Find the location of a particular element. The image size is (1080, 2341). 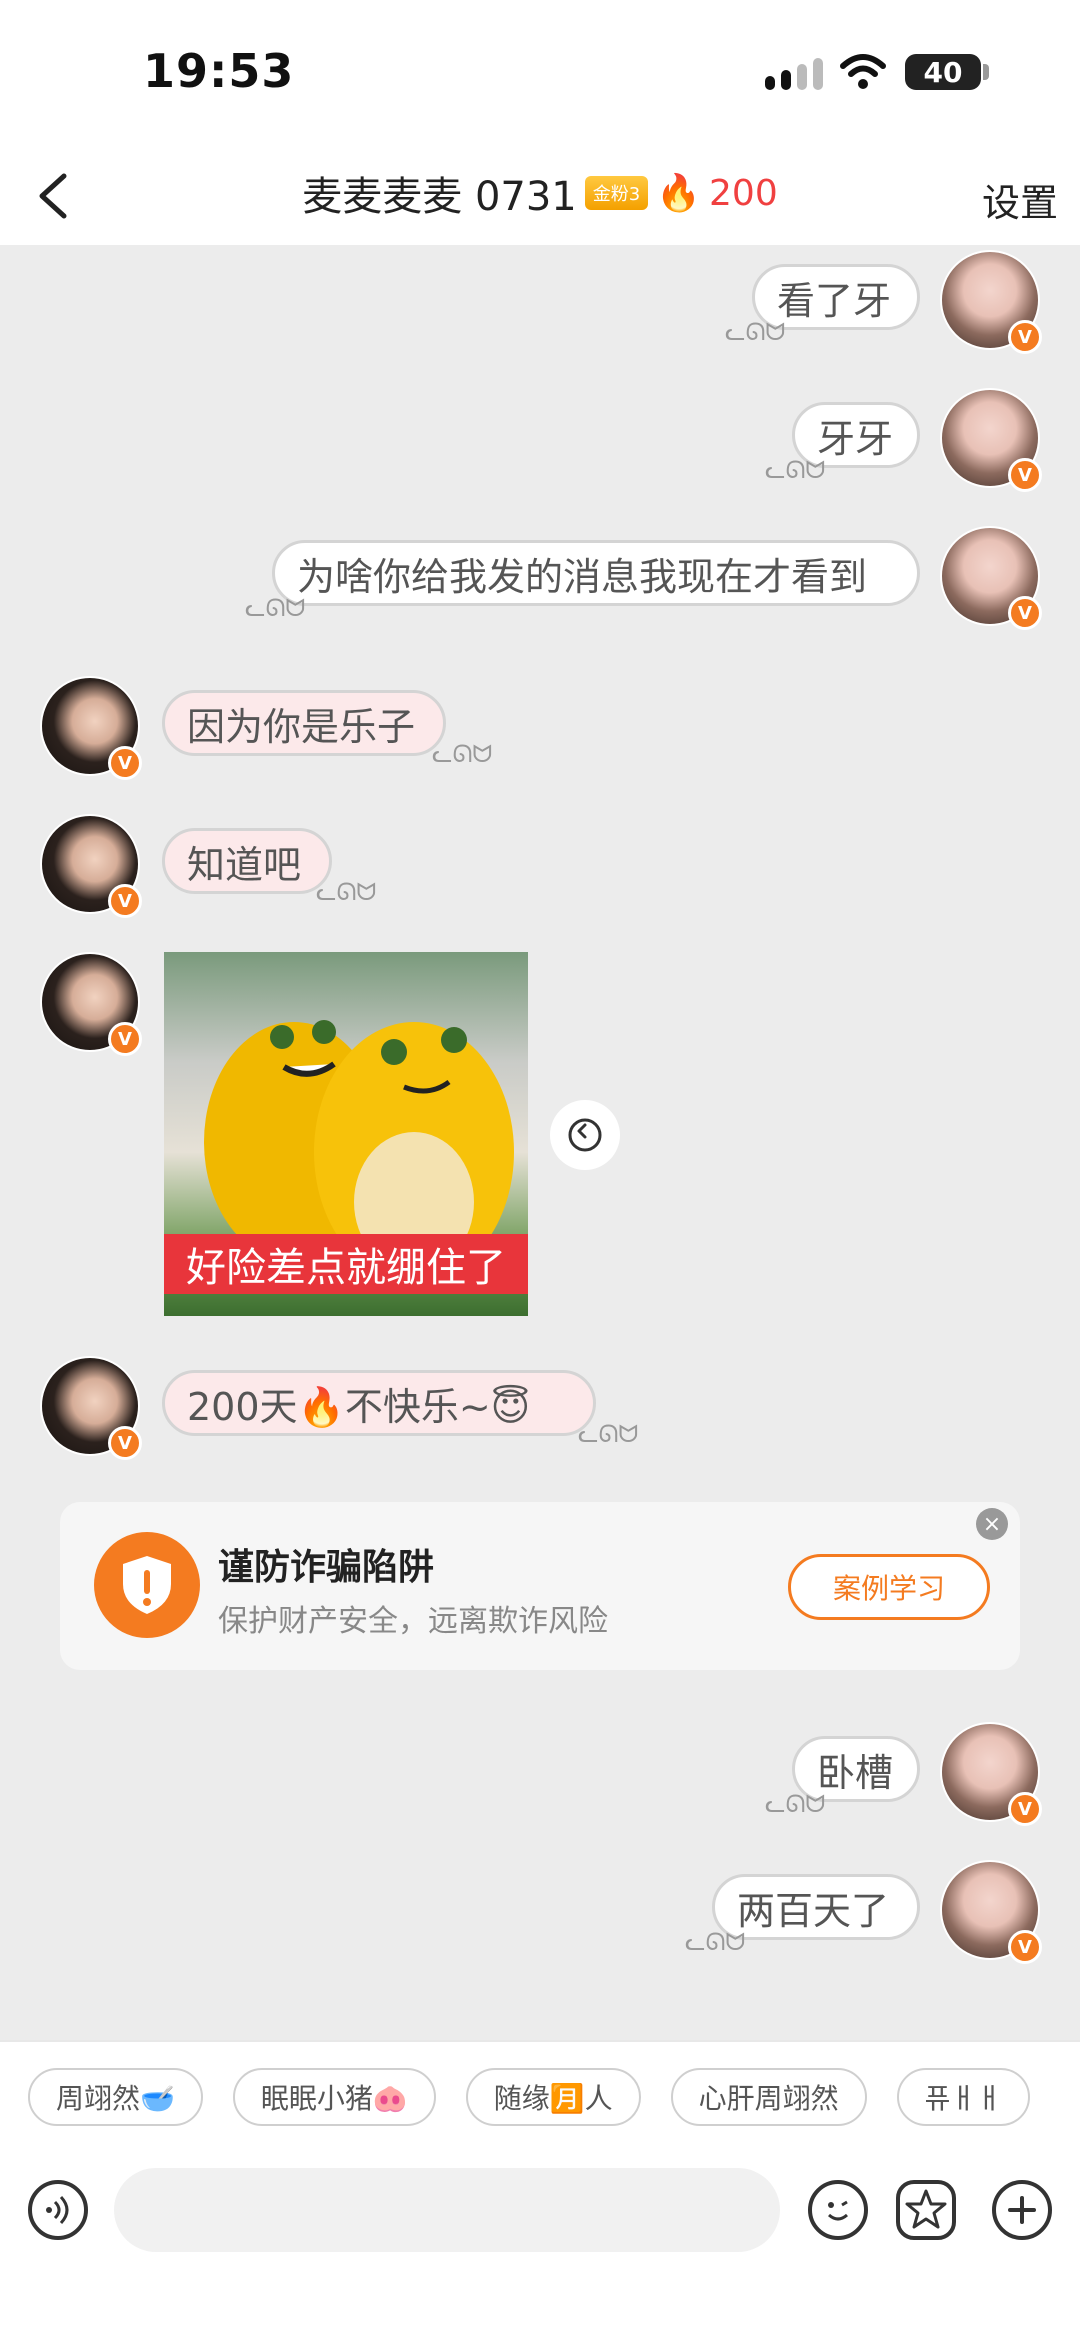

sticker-image: 好险差点就绷住了 is located at coordinates (346, 1134).